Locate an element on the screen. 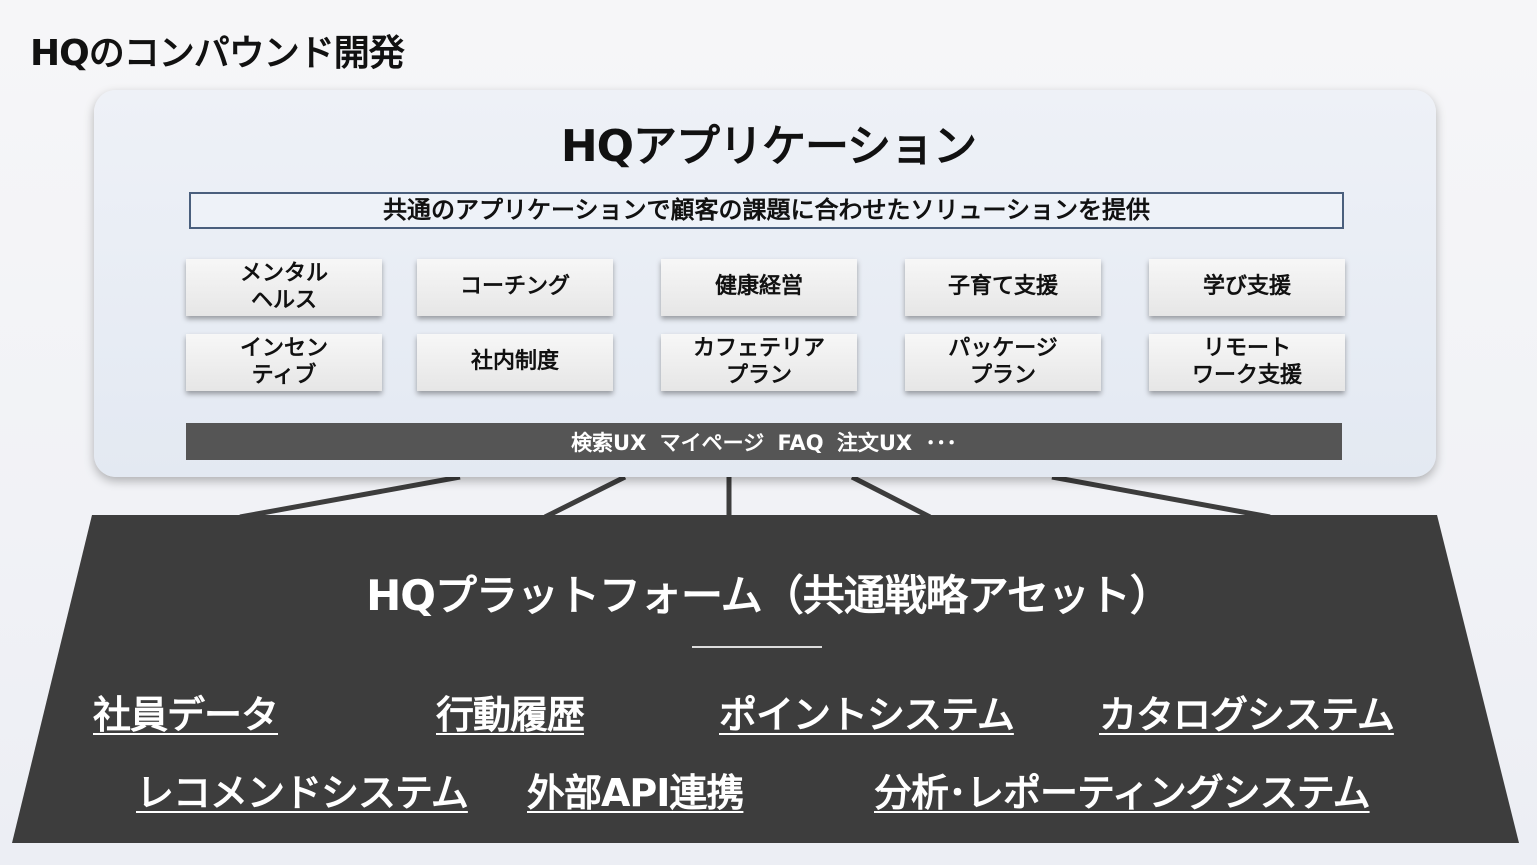 The height and width of the screenshot is (865, 1537). solution-mental-health: メンタル ヘルス is located at coordinates (284, 287).